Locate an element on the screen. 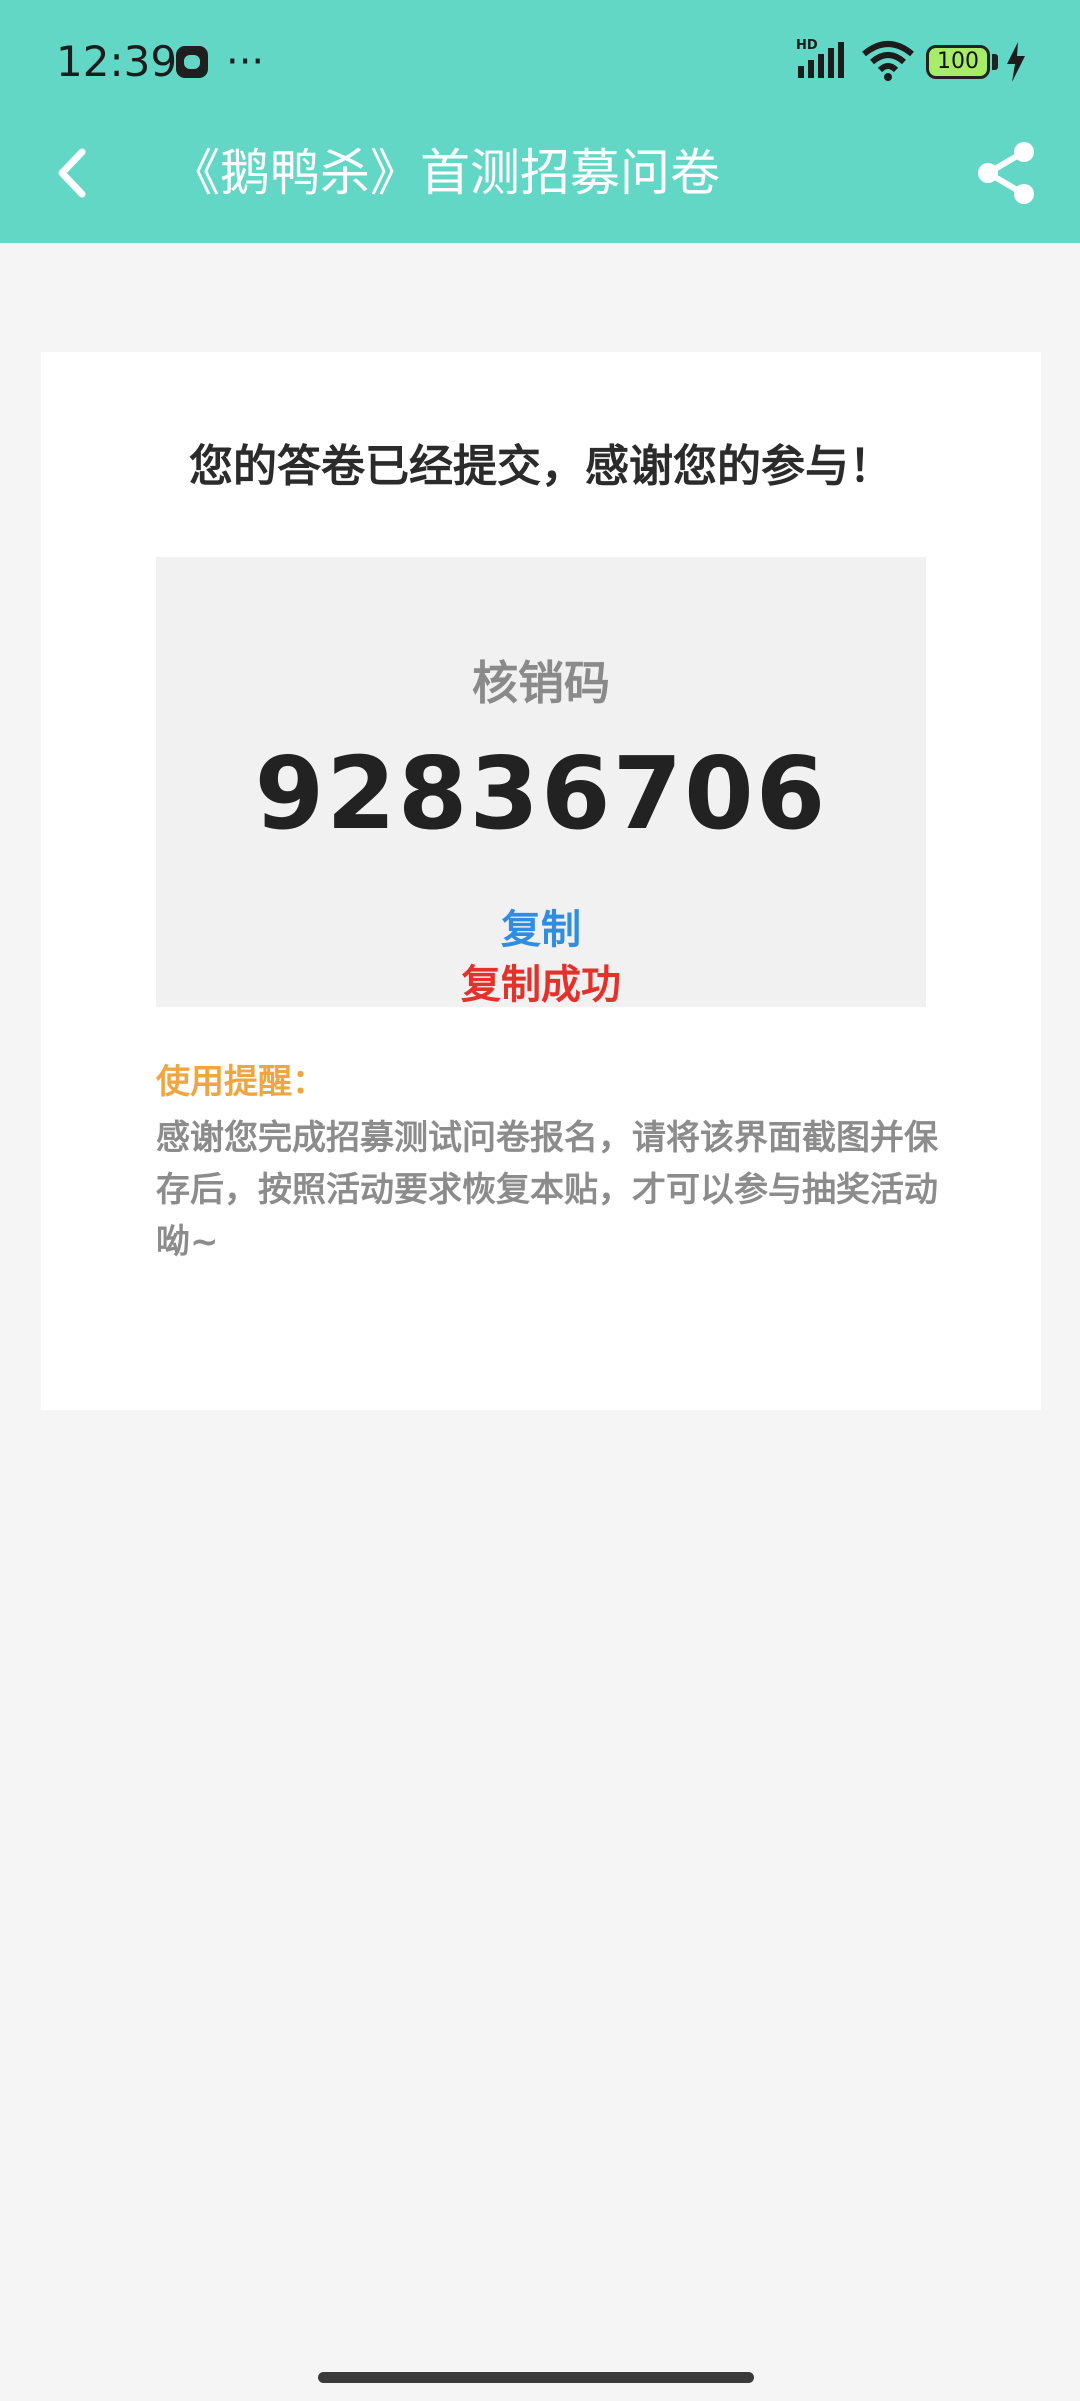 The height and width of the screenshot is (2401, 1080). redeem-code-value: 92836706 is located at coordinates (541, 793).